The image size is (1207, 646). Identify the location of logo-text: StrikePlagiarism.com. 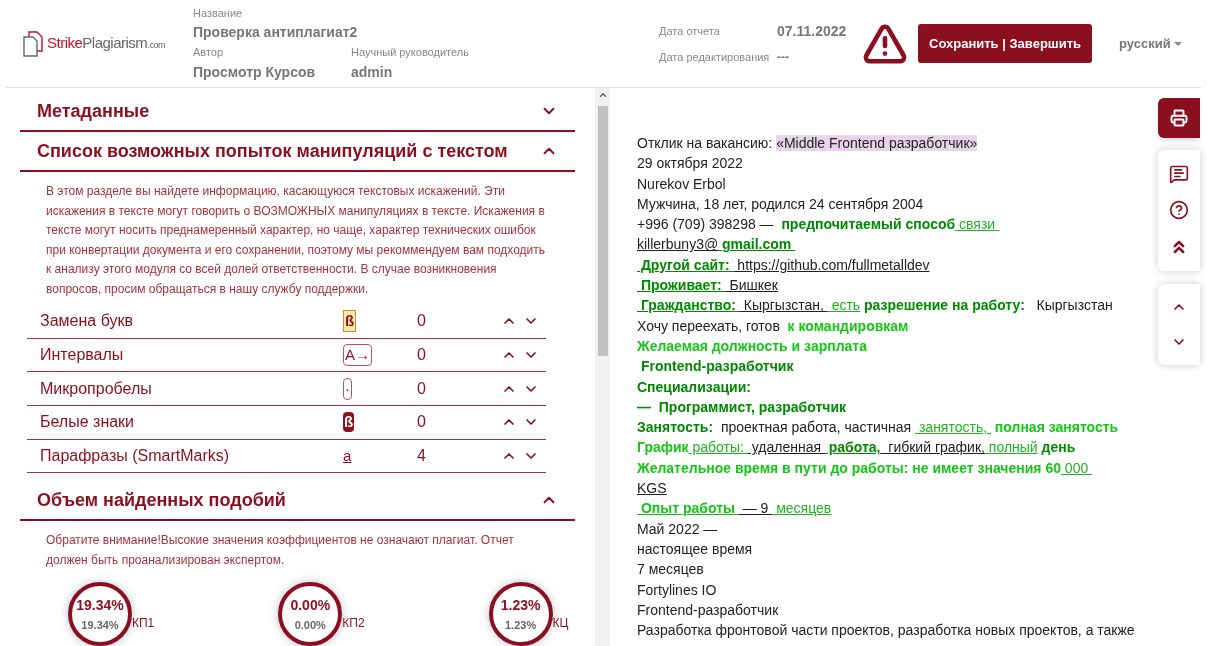
(106, 43).